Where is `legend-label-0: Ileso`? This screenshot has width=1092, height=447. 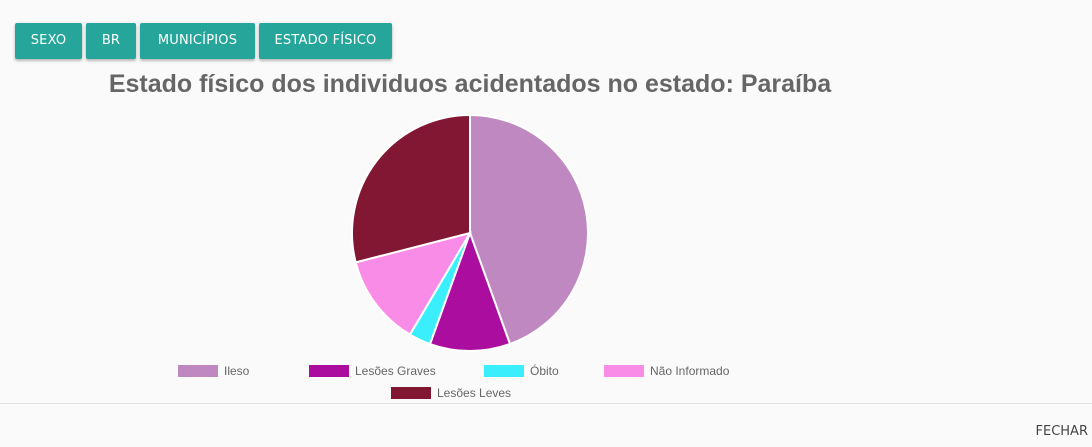
legend-label-0: Ileso is located at coordinates (237, 371).